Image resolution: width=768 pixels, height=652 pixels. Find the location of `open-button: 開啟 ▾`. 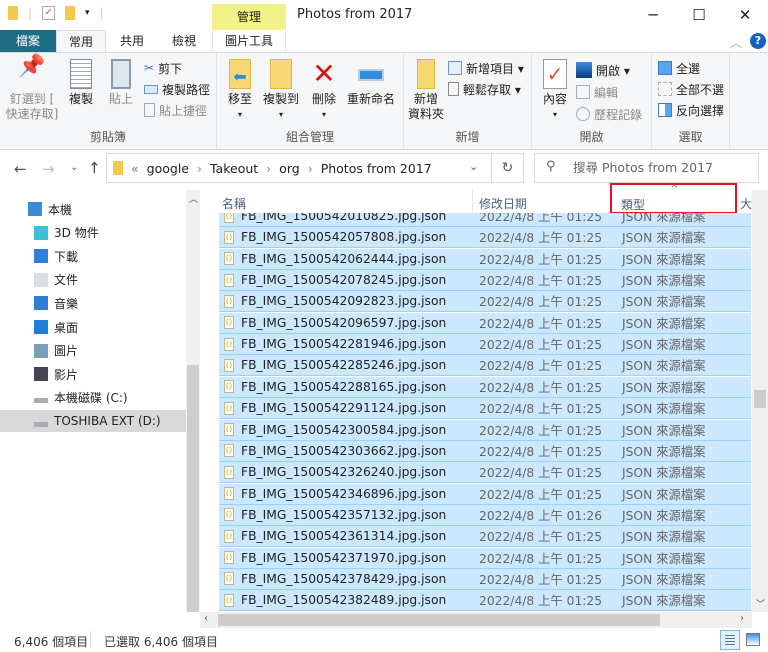

open-button: 開啟 ▾ is located at coordinates (603, 70).